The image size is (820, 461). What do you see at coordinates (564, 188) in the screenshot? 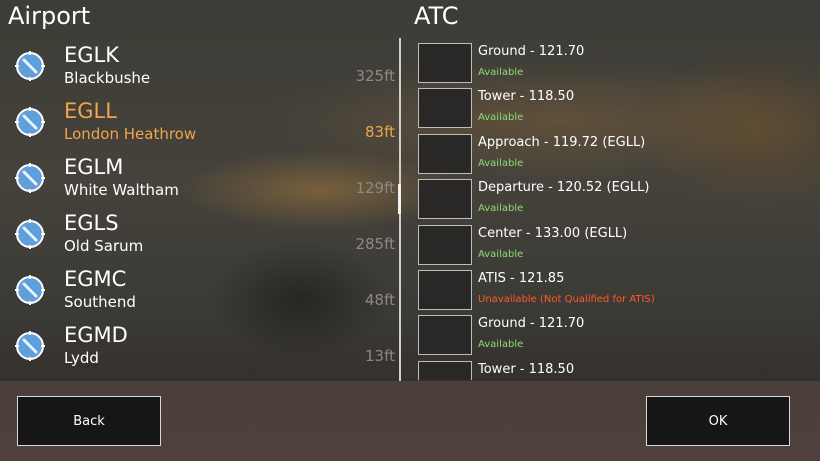
I see `atc-frequency-label: Departure - 120.52 (EGLL)` at bounding box center [564, 188].